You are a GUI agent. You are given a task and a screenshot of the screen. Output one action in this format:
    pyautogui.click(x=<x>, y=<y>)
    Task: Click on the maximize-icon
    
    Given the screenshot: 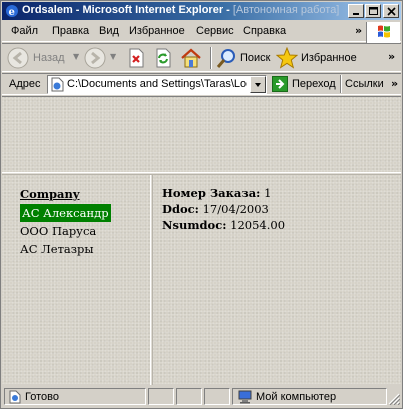 What is the action you would take?
    pyautogui.click(x=373, y=11)
    